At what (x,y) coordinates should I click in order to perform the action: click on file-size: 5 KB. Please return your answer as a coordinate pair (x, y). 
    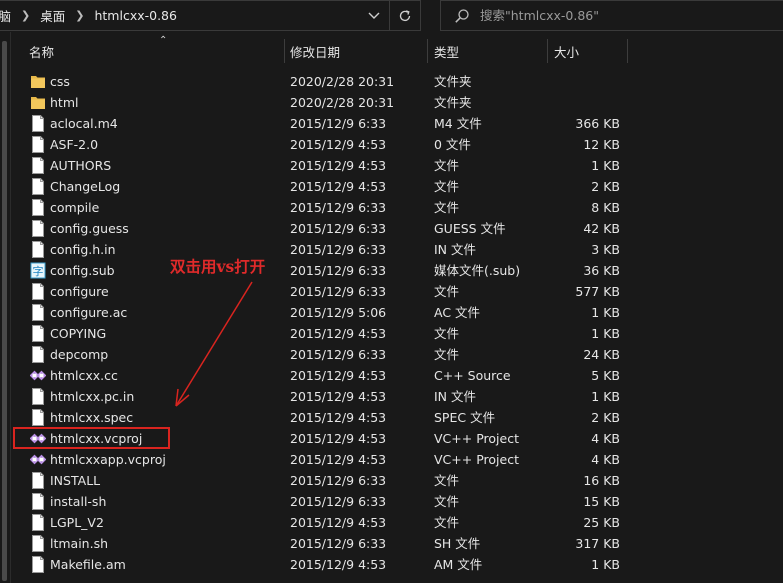
    Looking at the image, I should click on (605, 375).